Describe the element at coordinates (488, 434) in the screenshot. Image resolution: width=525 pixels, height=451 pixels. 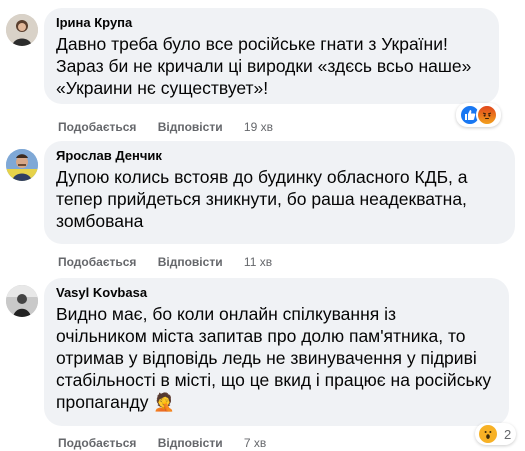
I see `wow-icon` at that location.